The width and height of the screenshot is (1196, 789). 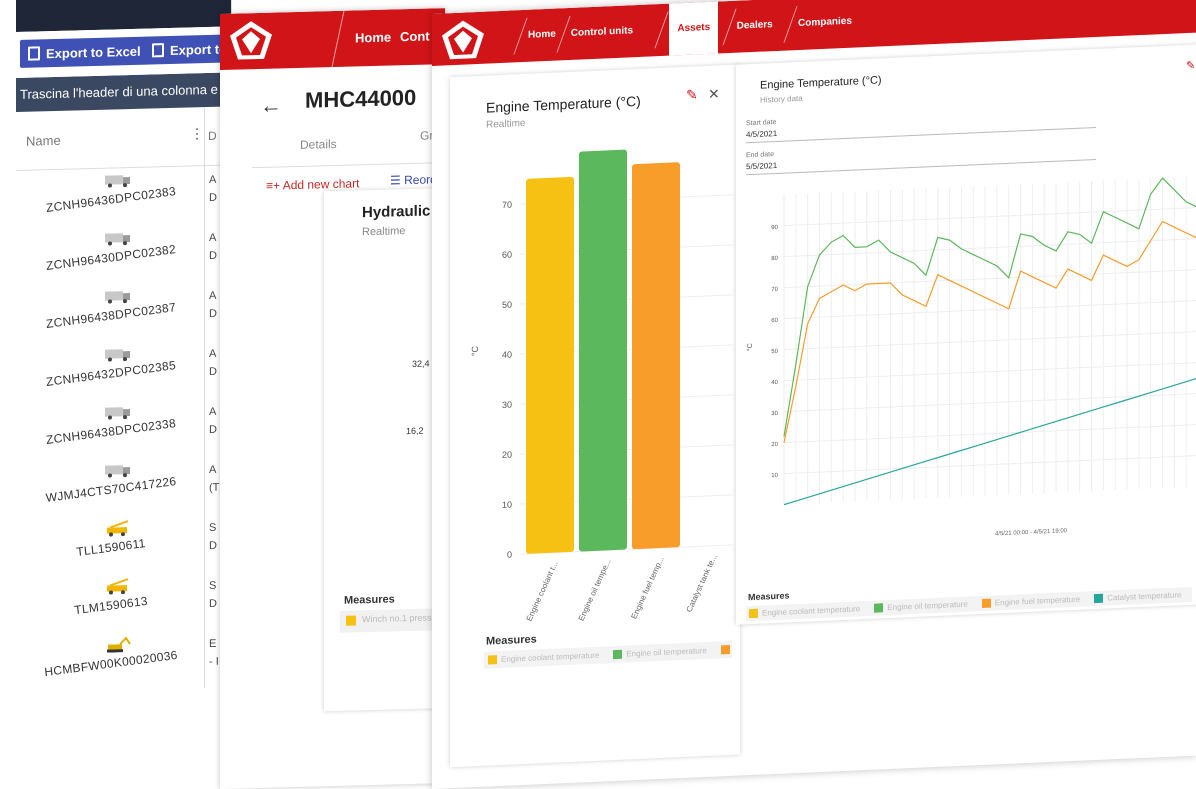 I want to click on asset-row: TLL1590611 S D, so click(x=123, y=540).